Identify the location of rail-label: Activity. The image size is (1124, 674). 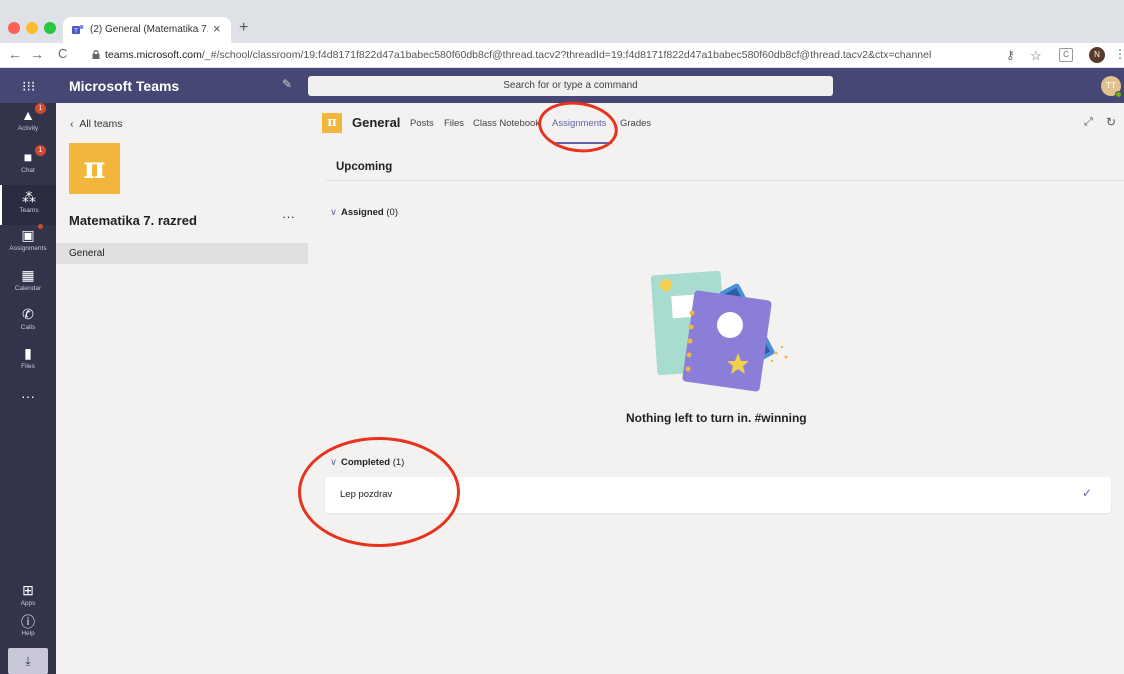
(28, 128).